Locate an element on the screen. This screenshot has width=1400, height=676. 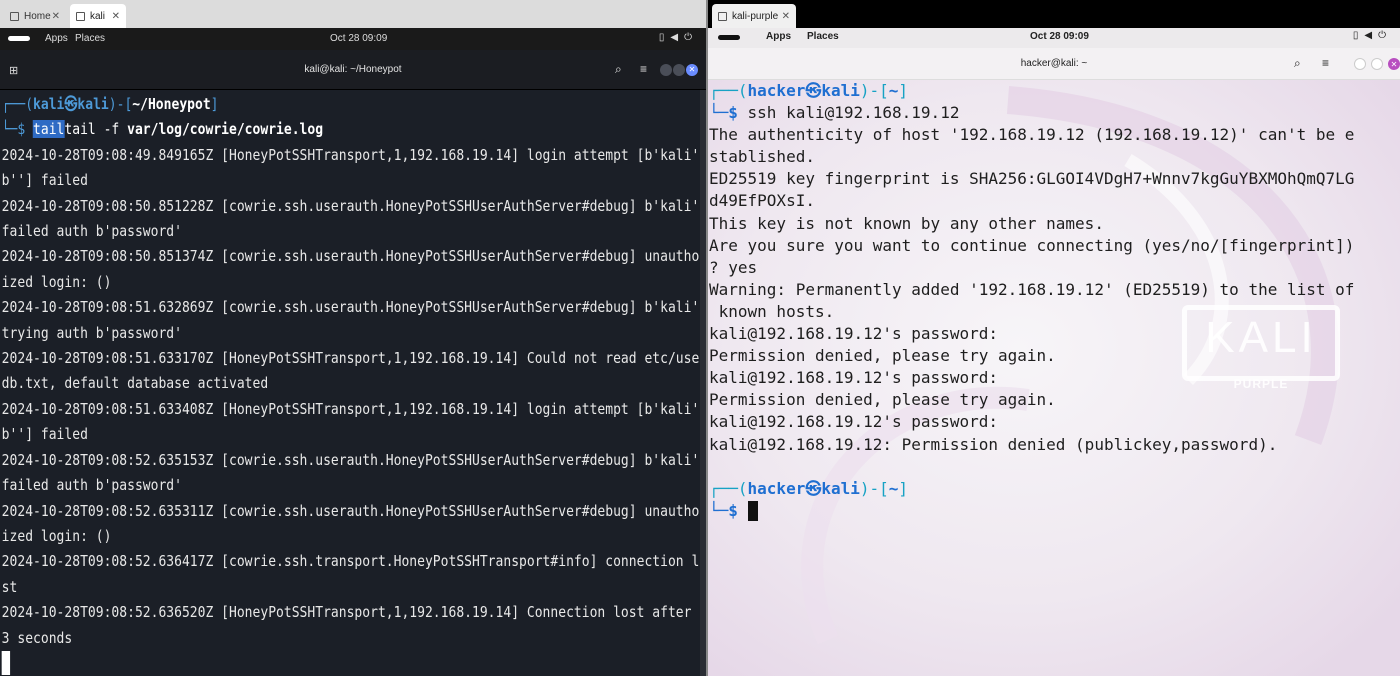
tab-kali-purple-label: kali-purple is located at coordinates (755, 16).